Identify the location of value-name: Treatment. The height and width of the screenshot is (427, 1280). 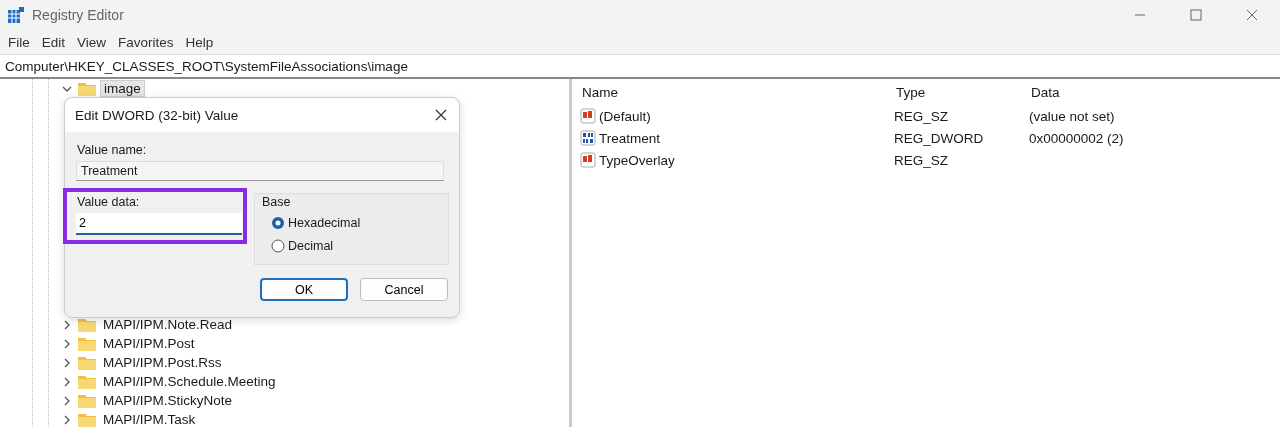
(630, 138).